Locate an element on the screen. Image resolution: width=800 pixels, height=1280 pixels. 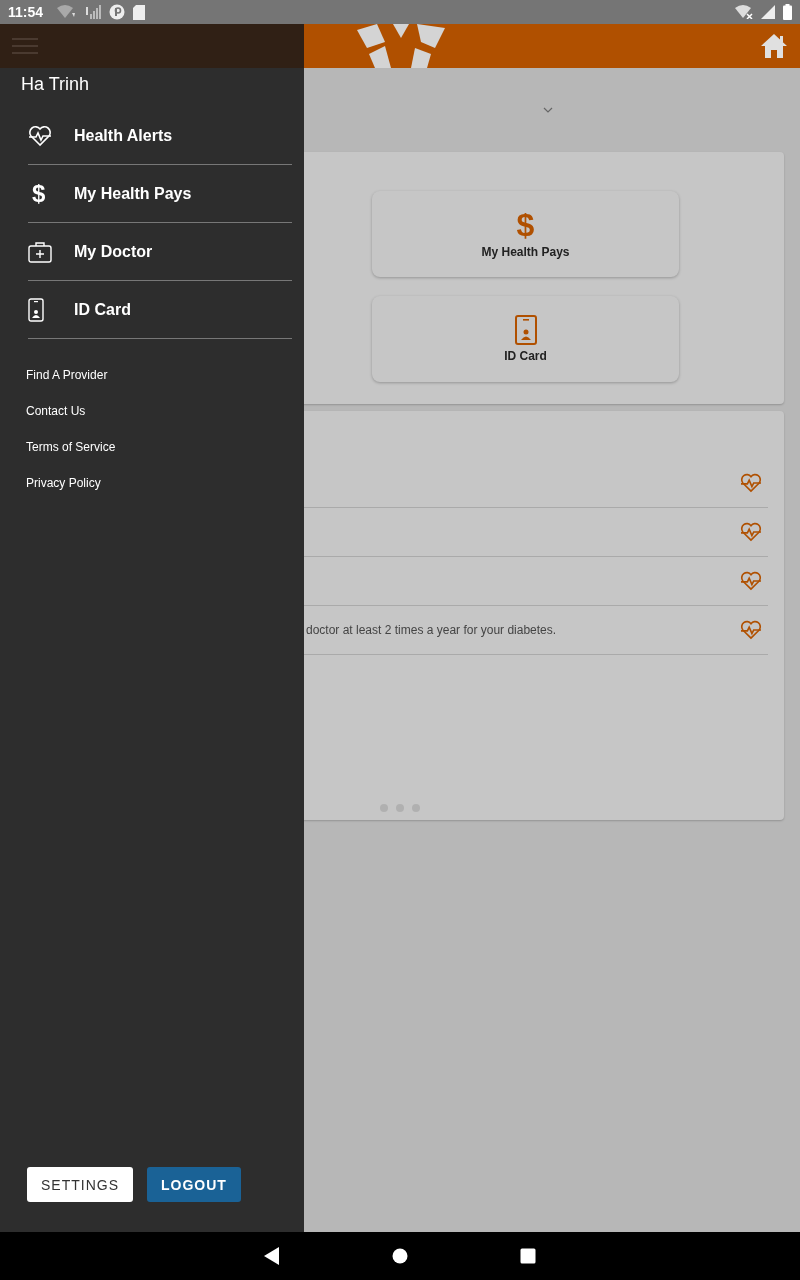
logout-button: LOGOUT is located at coordinates (194, 1184).